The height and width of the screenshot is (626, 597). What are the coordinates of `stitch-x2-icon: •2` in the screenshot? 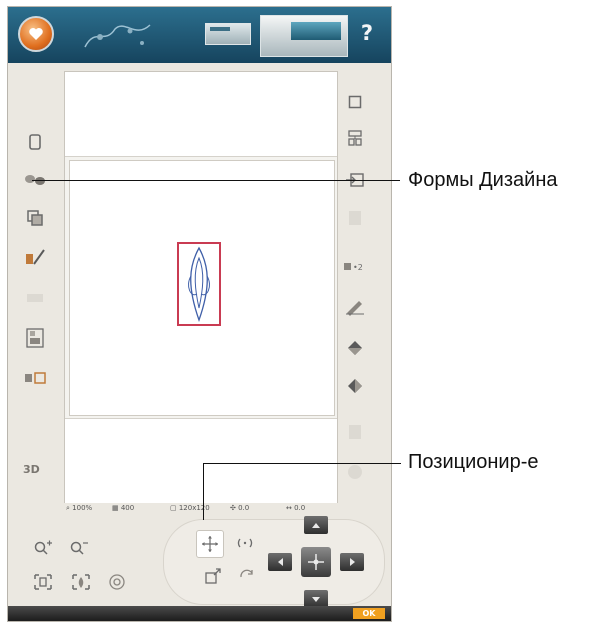 It's located at (355, 266).